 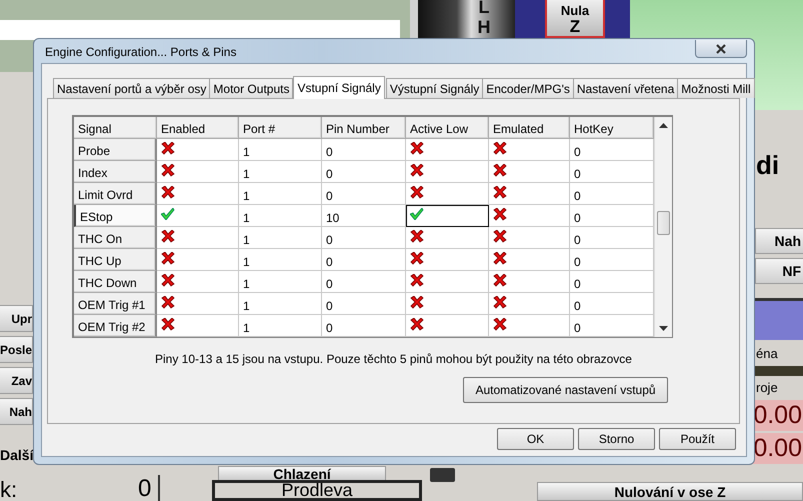 I want to click on tab: Nastavení portů a výběr osy, so click(x=131, y=88).